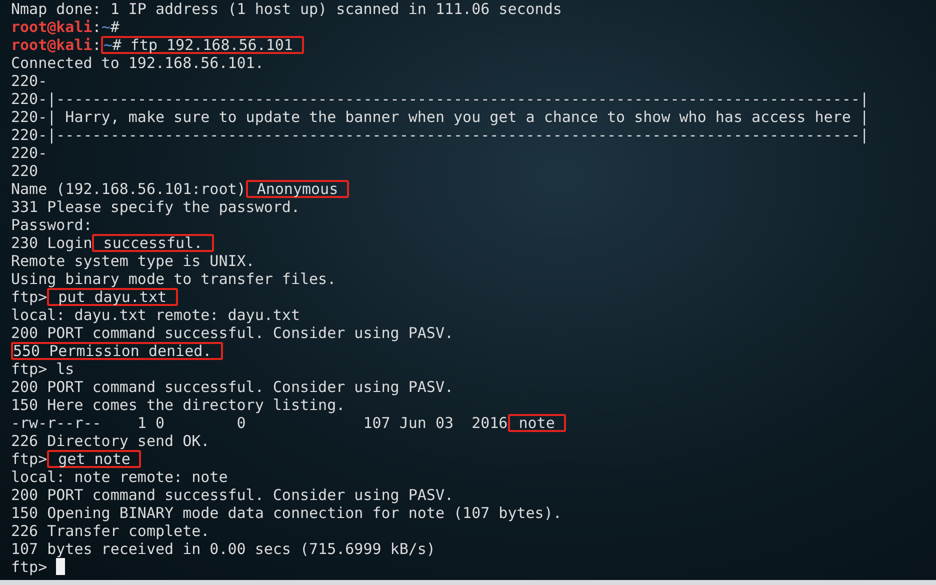 The width and height of the screenshot is (936, 585). I want to click on terminal-line: -rw-r--r-- 1 0 0 107 Jun 03 2016 note, so click(288, 423).